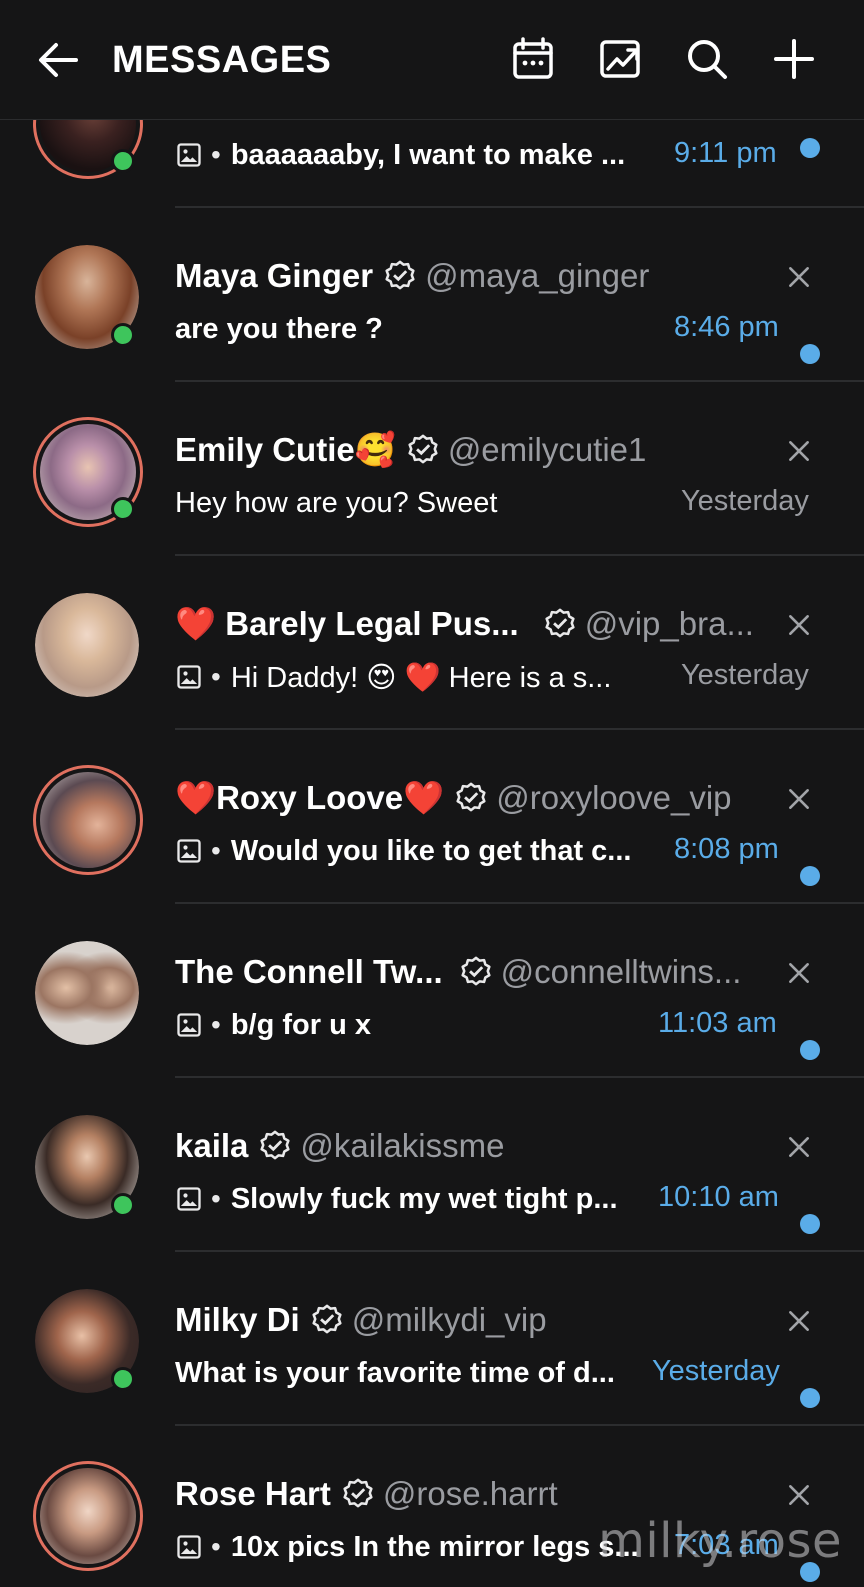 This screenshot has height=1587, width=864. Describe the element at coordinates (725, 153) in the screenshot. I see `message-time: 9:11 pm` at that location.